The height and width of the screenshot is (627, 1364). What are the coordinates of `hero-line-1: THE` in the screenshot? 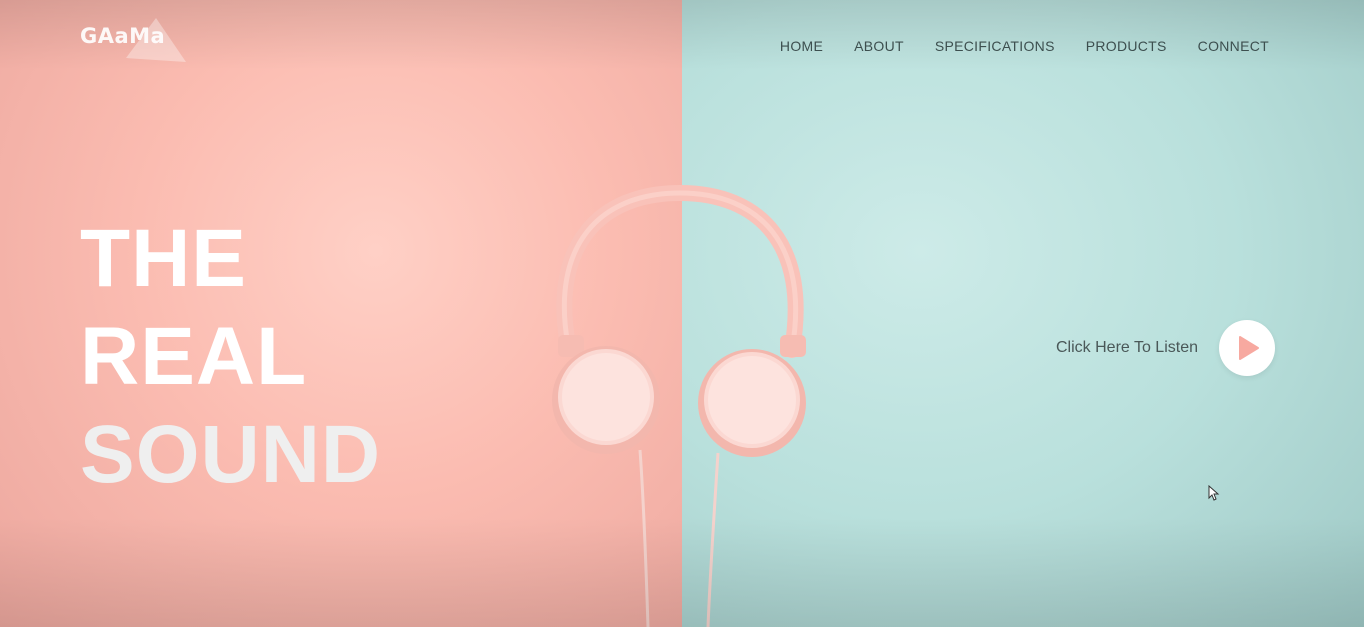 It's located at (163, 258).